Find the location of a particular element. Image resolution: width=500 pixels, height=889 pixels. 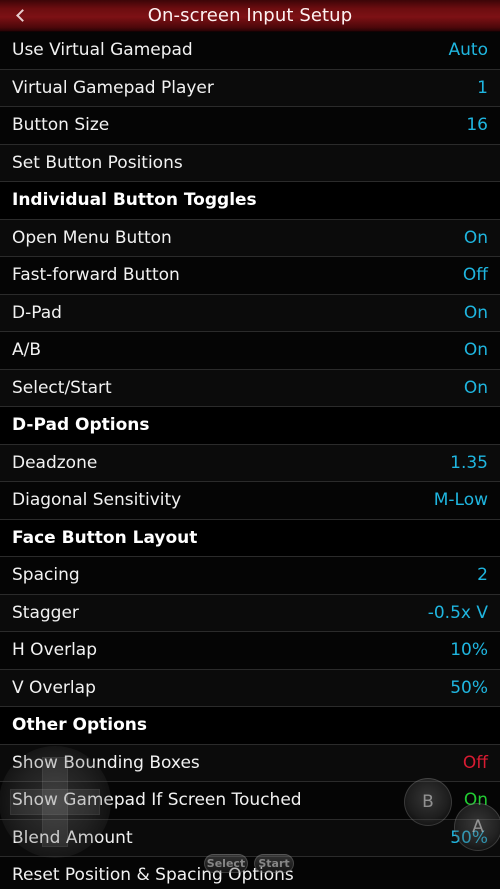

gamepad-button-start: Start is located at coordinates (274, 863).